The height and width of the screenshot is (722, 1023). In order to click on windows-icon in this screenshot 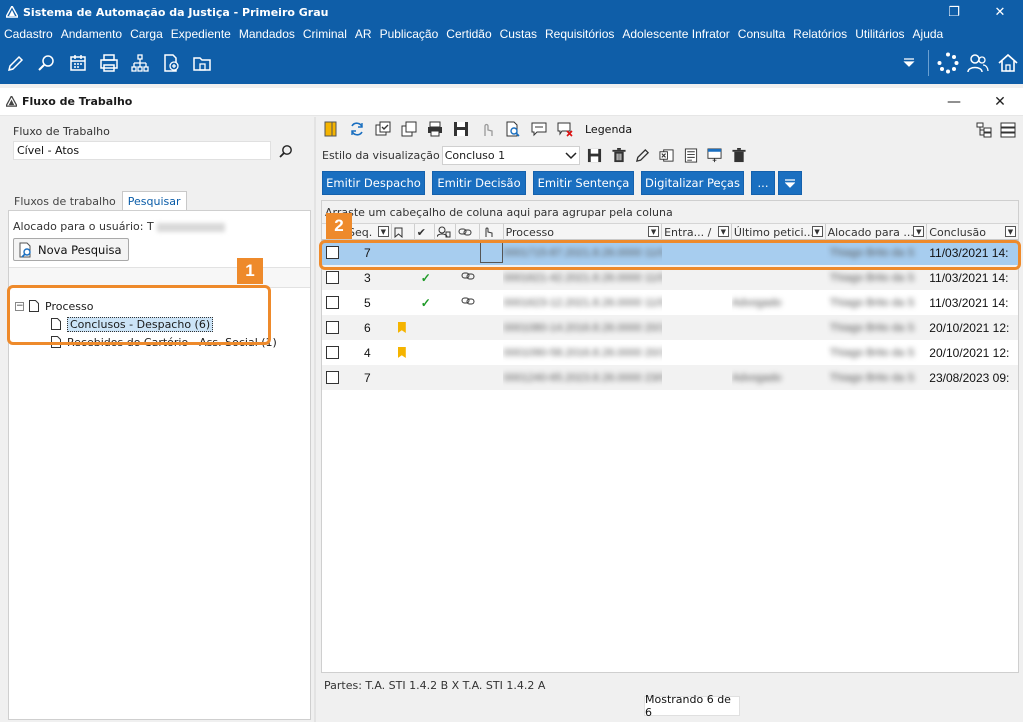, I will do `click(409, 129)`.